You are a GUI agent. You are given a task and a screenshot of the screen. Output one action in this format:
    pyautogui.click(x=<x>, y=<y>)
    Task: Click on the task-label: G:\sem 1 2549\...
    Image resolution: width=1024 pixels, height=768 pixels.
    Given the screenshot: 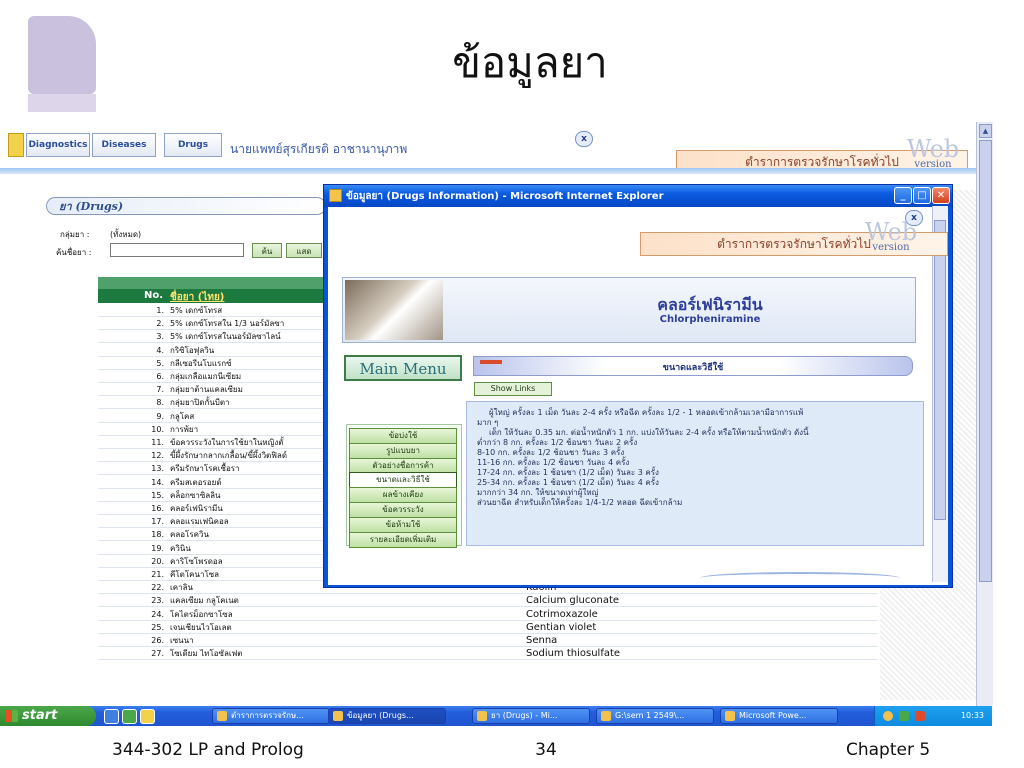 What is the action you would take?
    pyautogui.click(x=650, y=715)
    